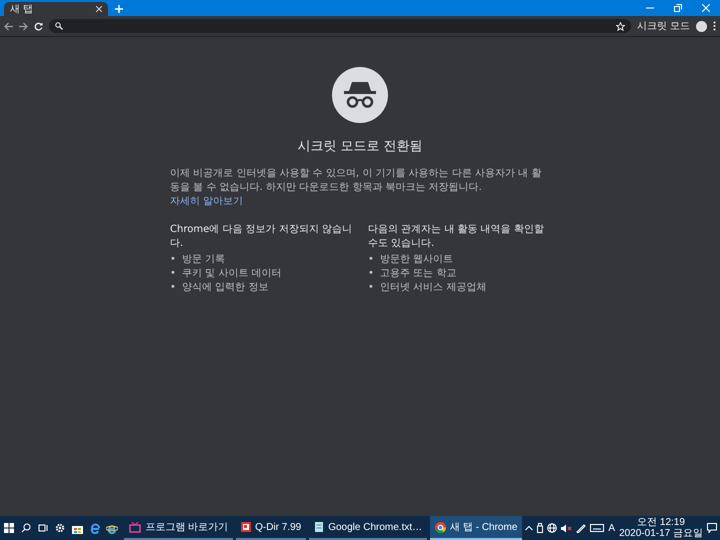 This screenshot has height=540, width=720. I want to click on pen-icon, so click(581, 528).